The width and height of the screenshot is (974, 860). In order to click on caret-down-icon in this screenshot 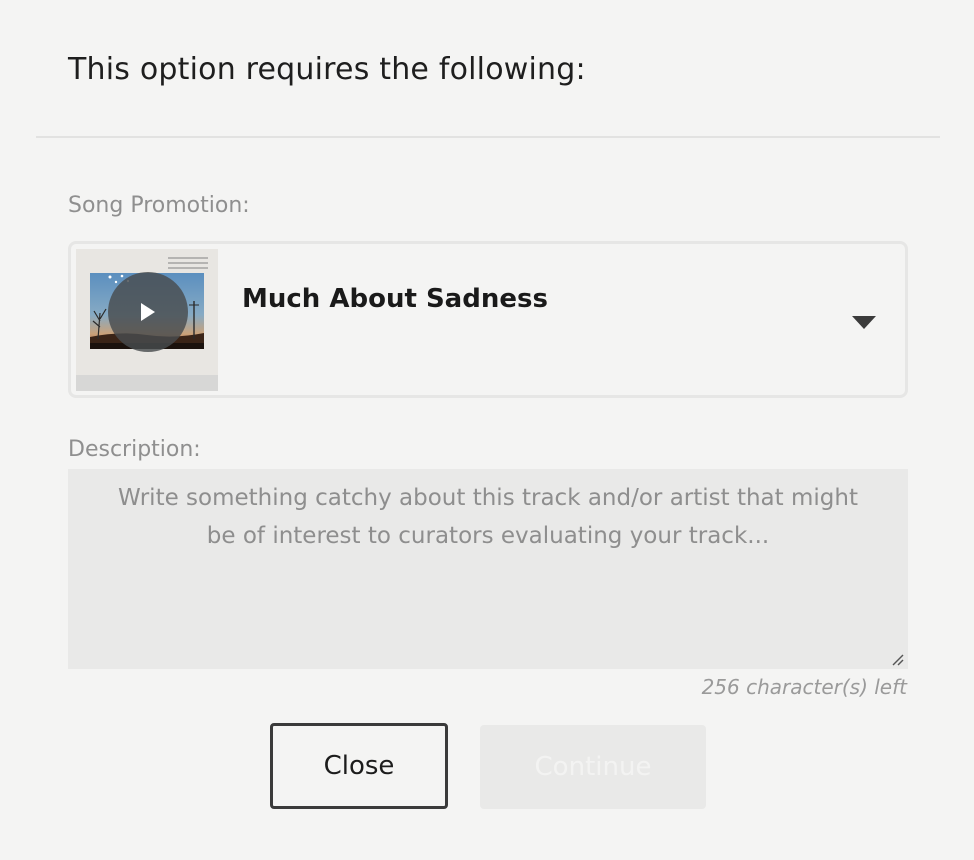, I will do `click(864, 322)`.